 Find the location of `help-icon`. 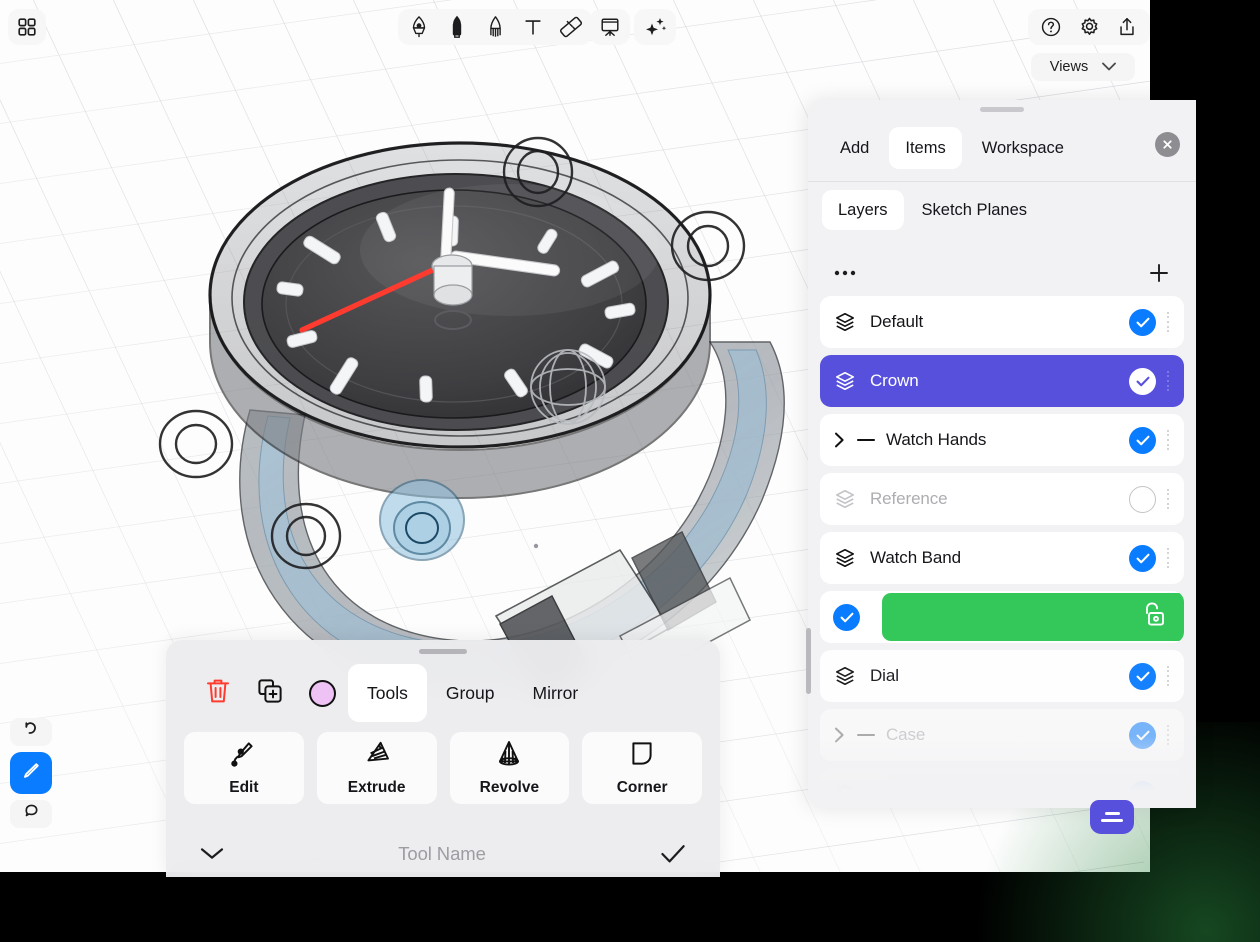

help-icon is located at coordinates (1051, 27).